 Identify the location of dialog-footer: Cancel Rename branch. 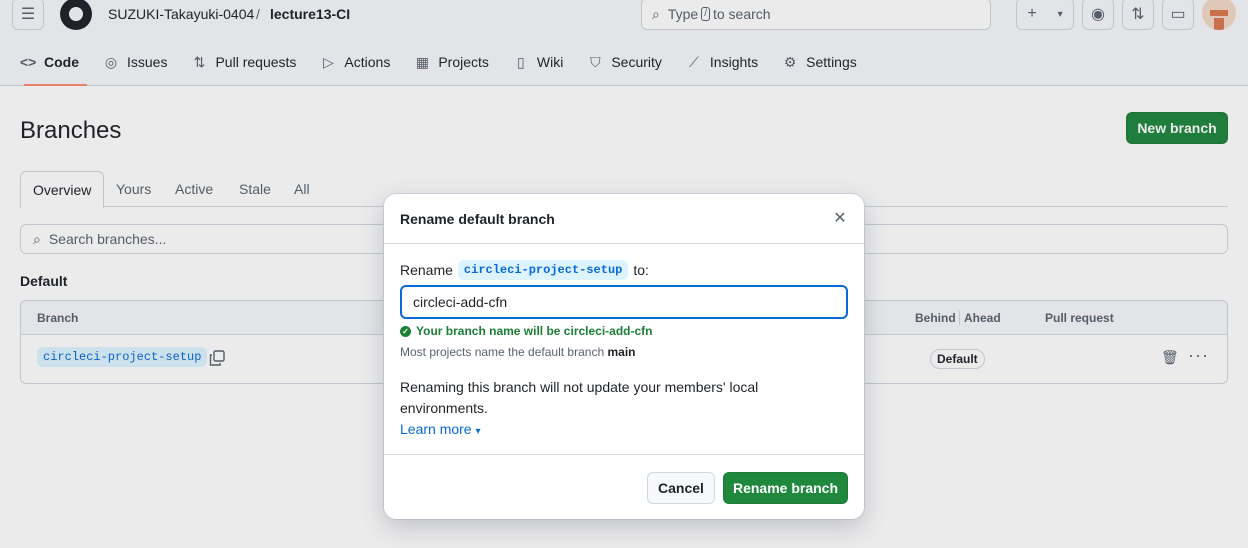
(624, 486).